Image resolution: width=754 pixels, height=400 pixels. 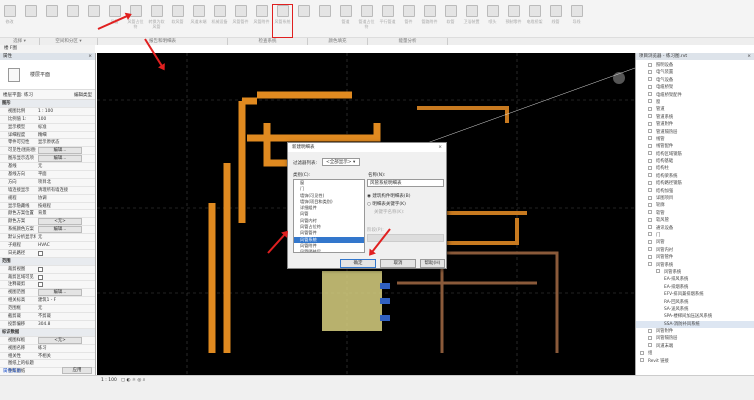 What do you see at coordinates (695, 154) in the screenshot?
I see `browser-item: 结构区域钢筋` at bounding box center [695, 154].